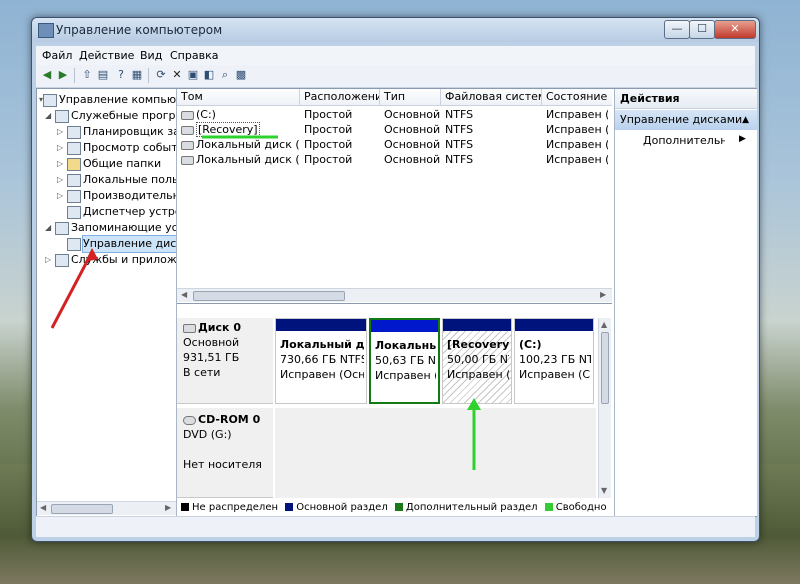 Image resolution: width=800 pixels, height=584 pixels. Describe the element at coordinates (677, 29) in the screenshot. I see `minimize-button: —` at that location.